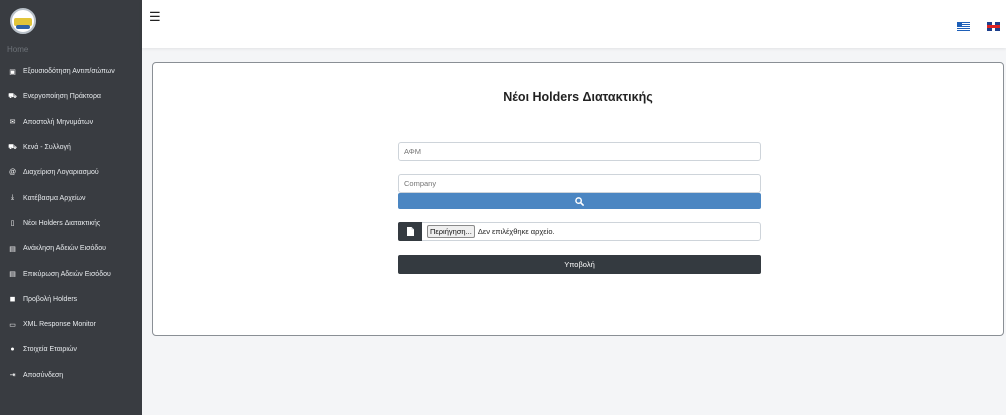 This screenshot has width=1006, height=415. I want to click on logo, so click(23, 20).